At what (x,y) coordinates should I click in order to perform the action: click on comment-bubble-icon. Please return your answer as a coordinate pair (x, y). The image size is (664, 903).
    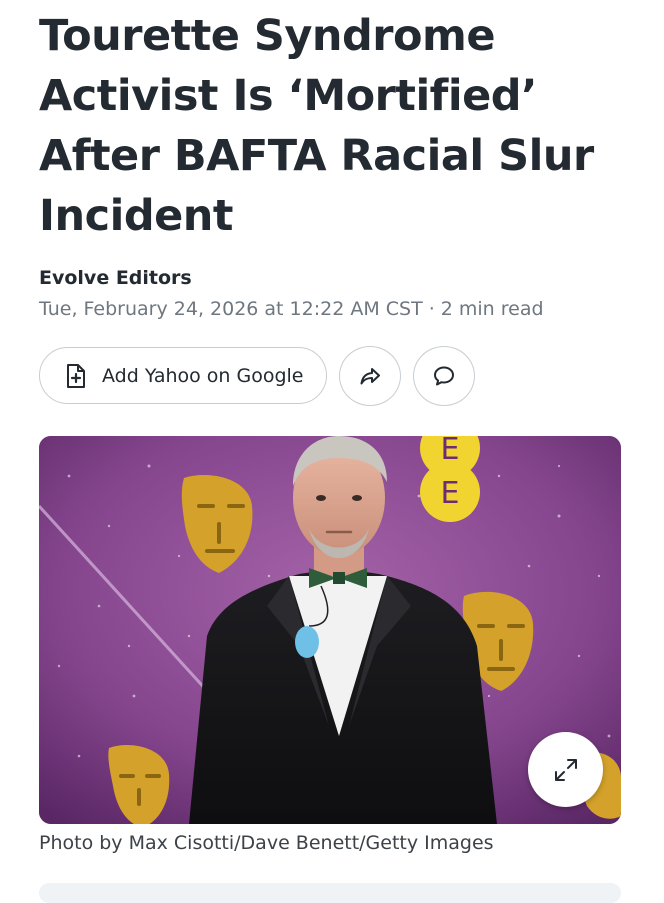
    Looking at the image, I should click on (444, 376).